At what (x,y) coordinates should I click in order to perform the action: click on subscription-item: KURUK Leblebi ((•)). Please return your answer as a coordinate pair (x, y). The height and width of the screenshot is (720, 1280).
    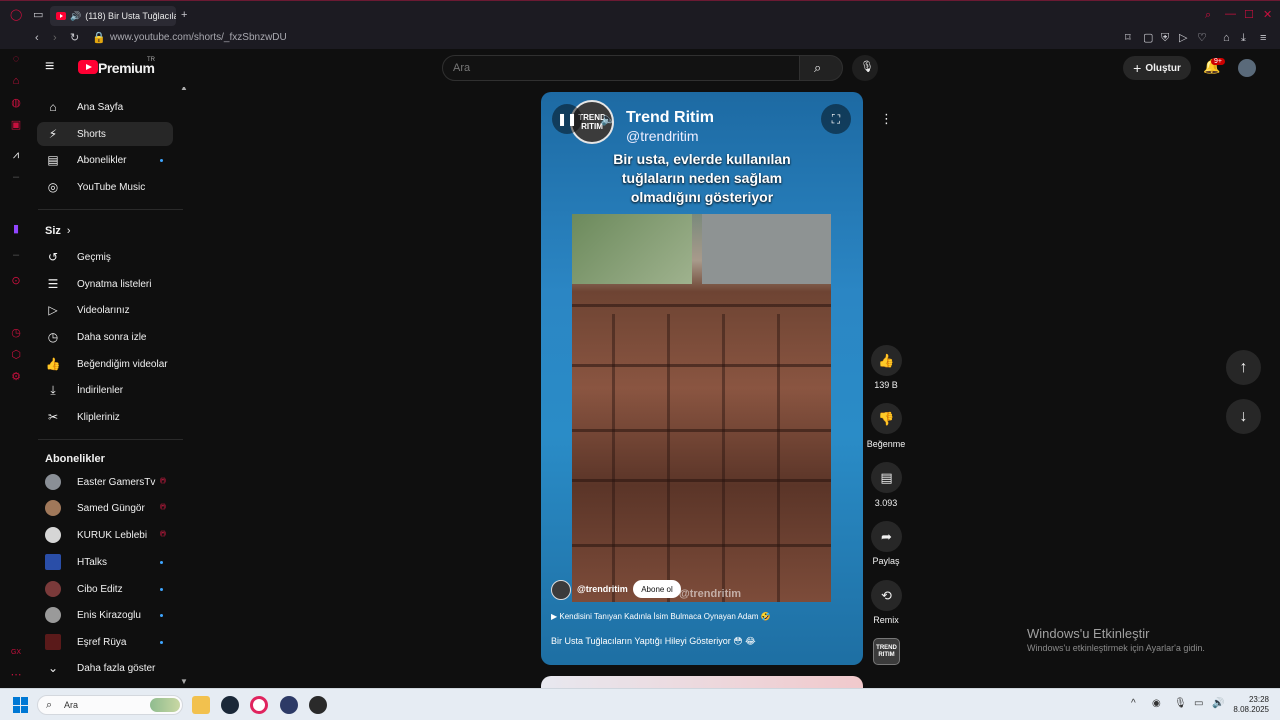
    Looking at the image, I should click on (105, 535).